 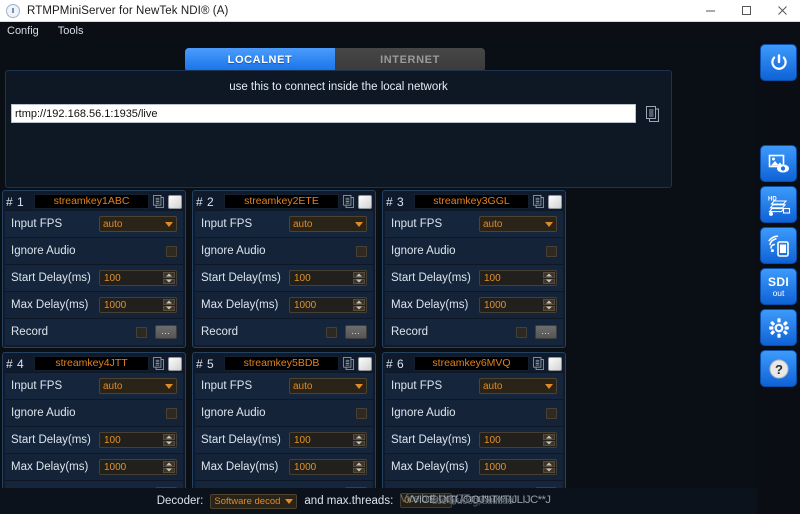 I want to click on stream-key-field: streamkey1ABC, so click(x=91, y=201).